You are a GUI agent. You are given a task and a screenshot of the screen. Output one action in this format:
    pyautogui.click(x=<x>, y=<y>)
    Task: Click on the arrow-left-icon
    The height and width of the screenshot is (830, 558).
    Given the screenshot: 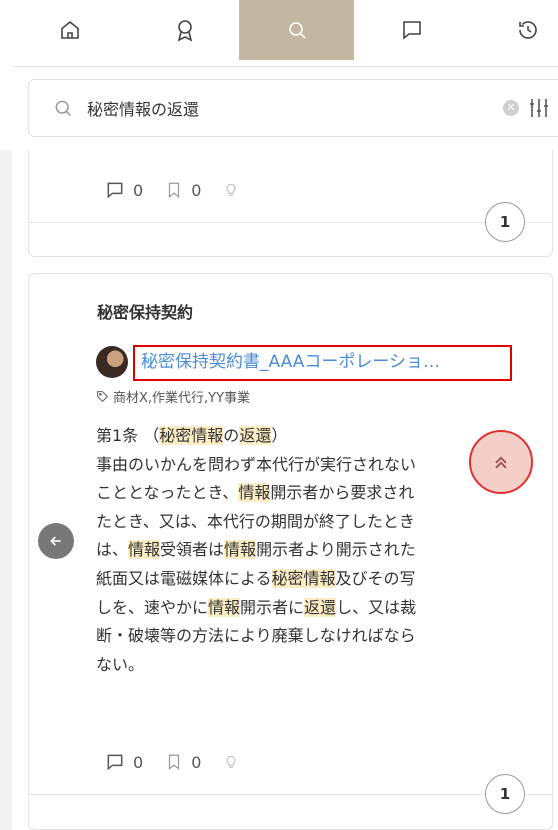 What is the action you would take?
    pyautogui.click(x=55, y=541)
    